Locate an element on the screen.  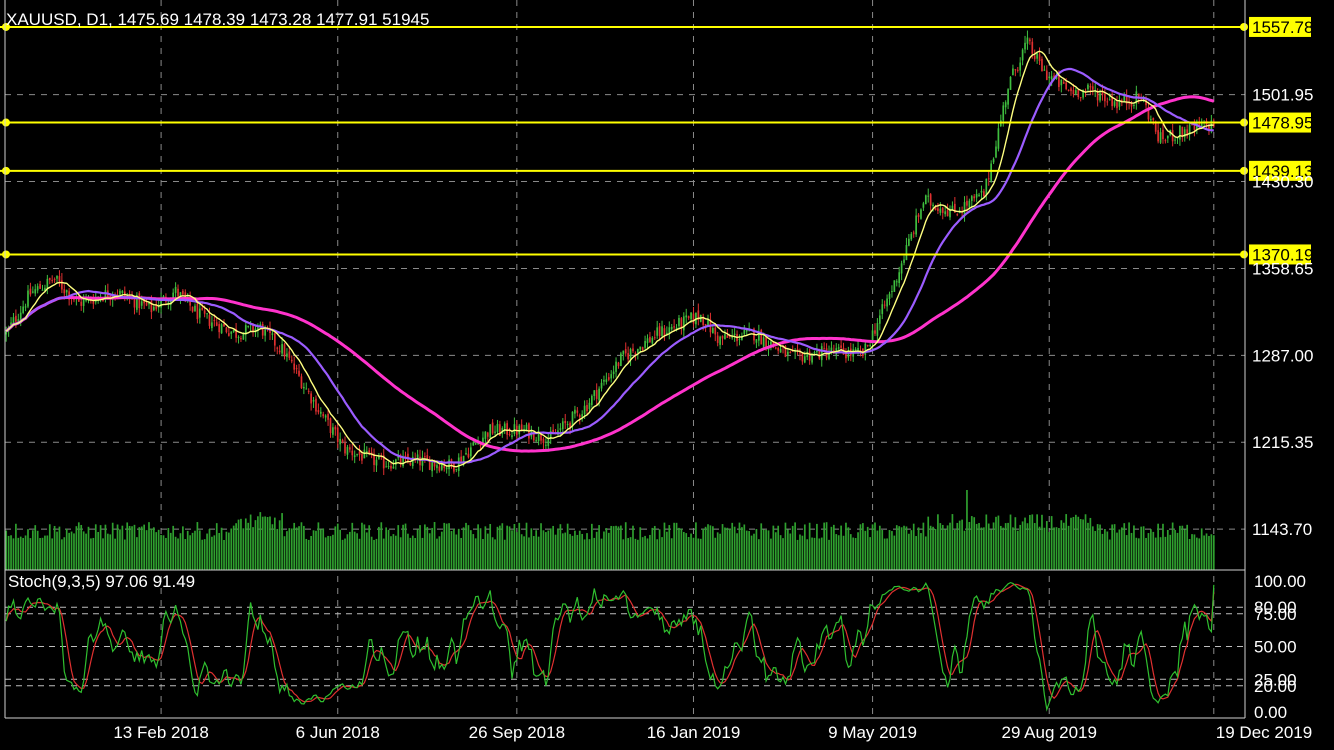
level-label: 1557.78 is located at coordinates (1282, 27).